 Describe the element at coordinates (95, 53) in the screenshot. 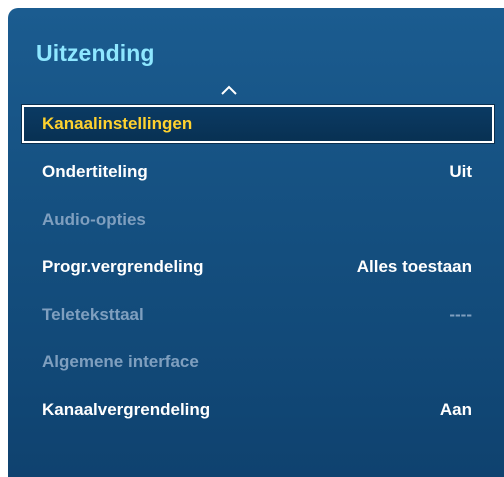

I see `menu-title: Uitzending` at that location.